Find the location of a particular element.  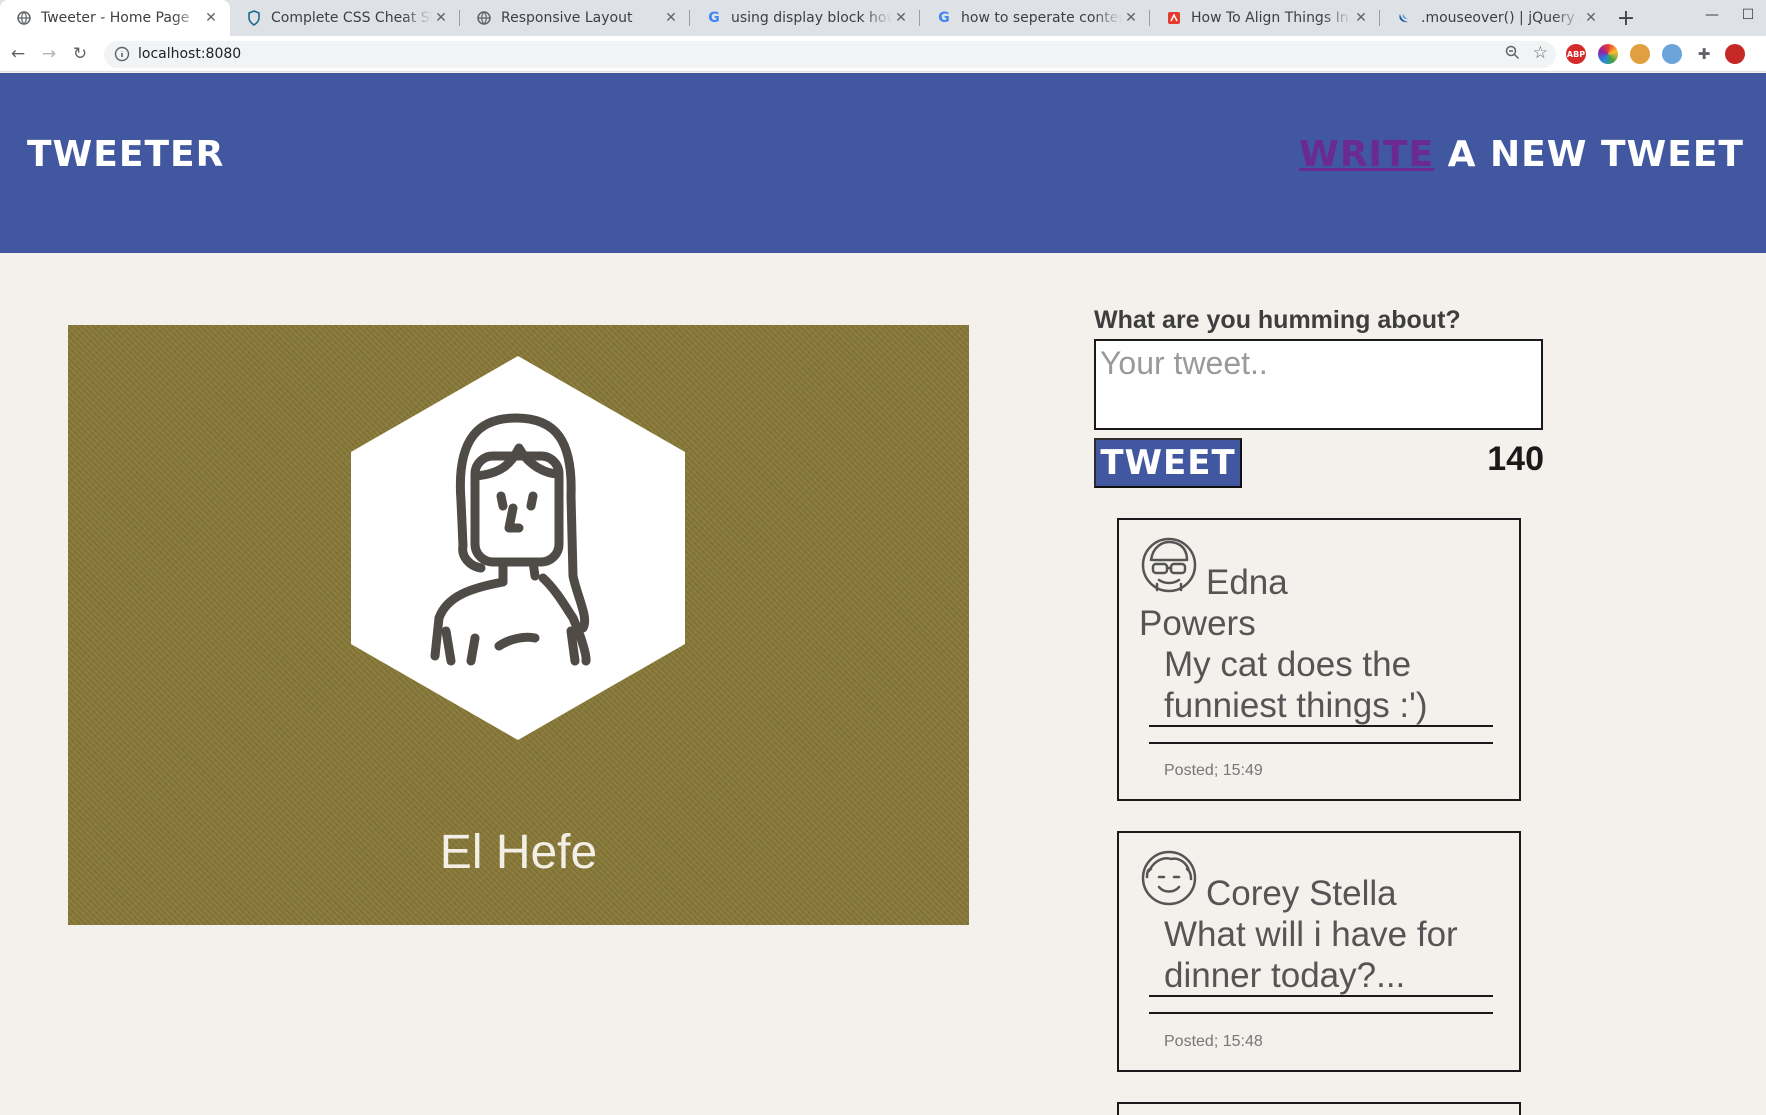

tab-tweeter-home: Tweeter - Home Page ✕ is located at coordinates (115, 18).